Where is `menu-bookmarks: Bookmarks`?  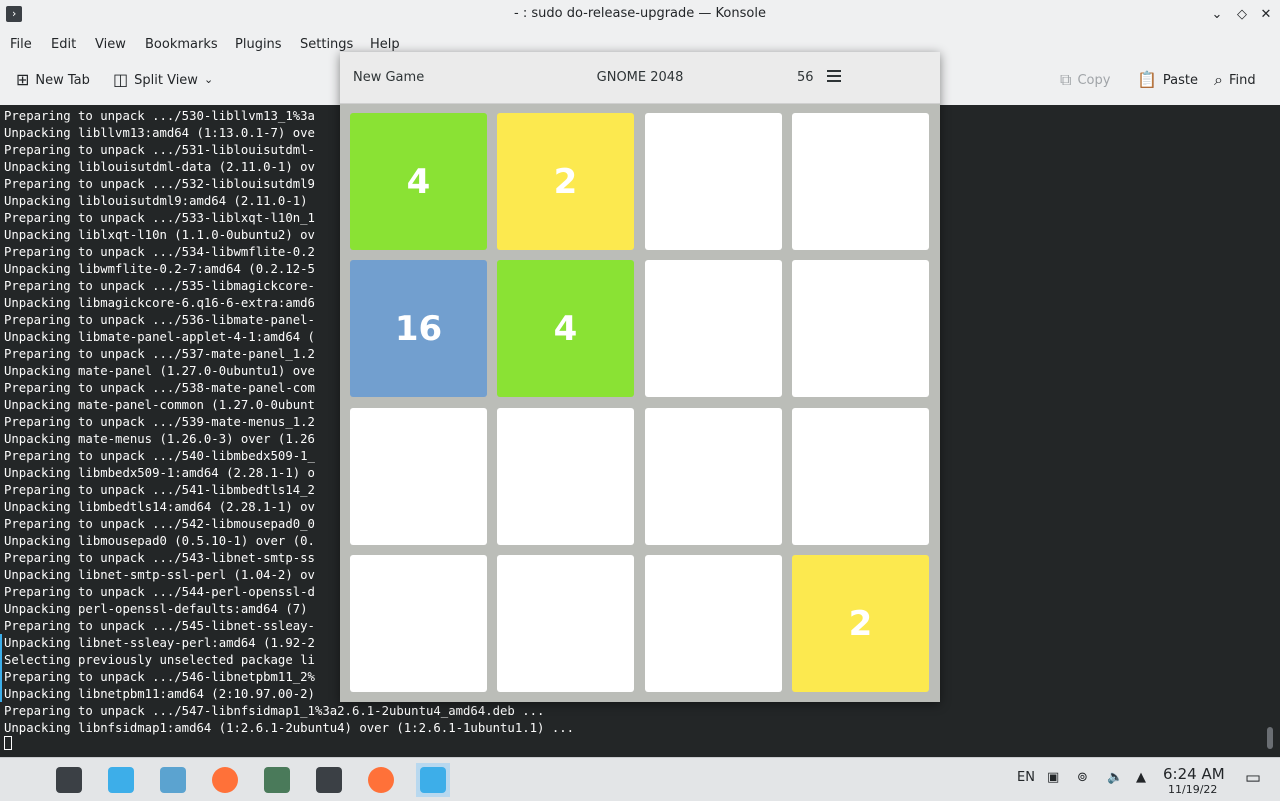 menu-bookmarks: Bookmarks is located at coordinates (181, 44).